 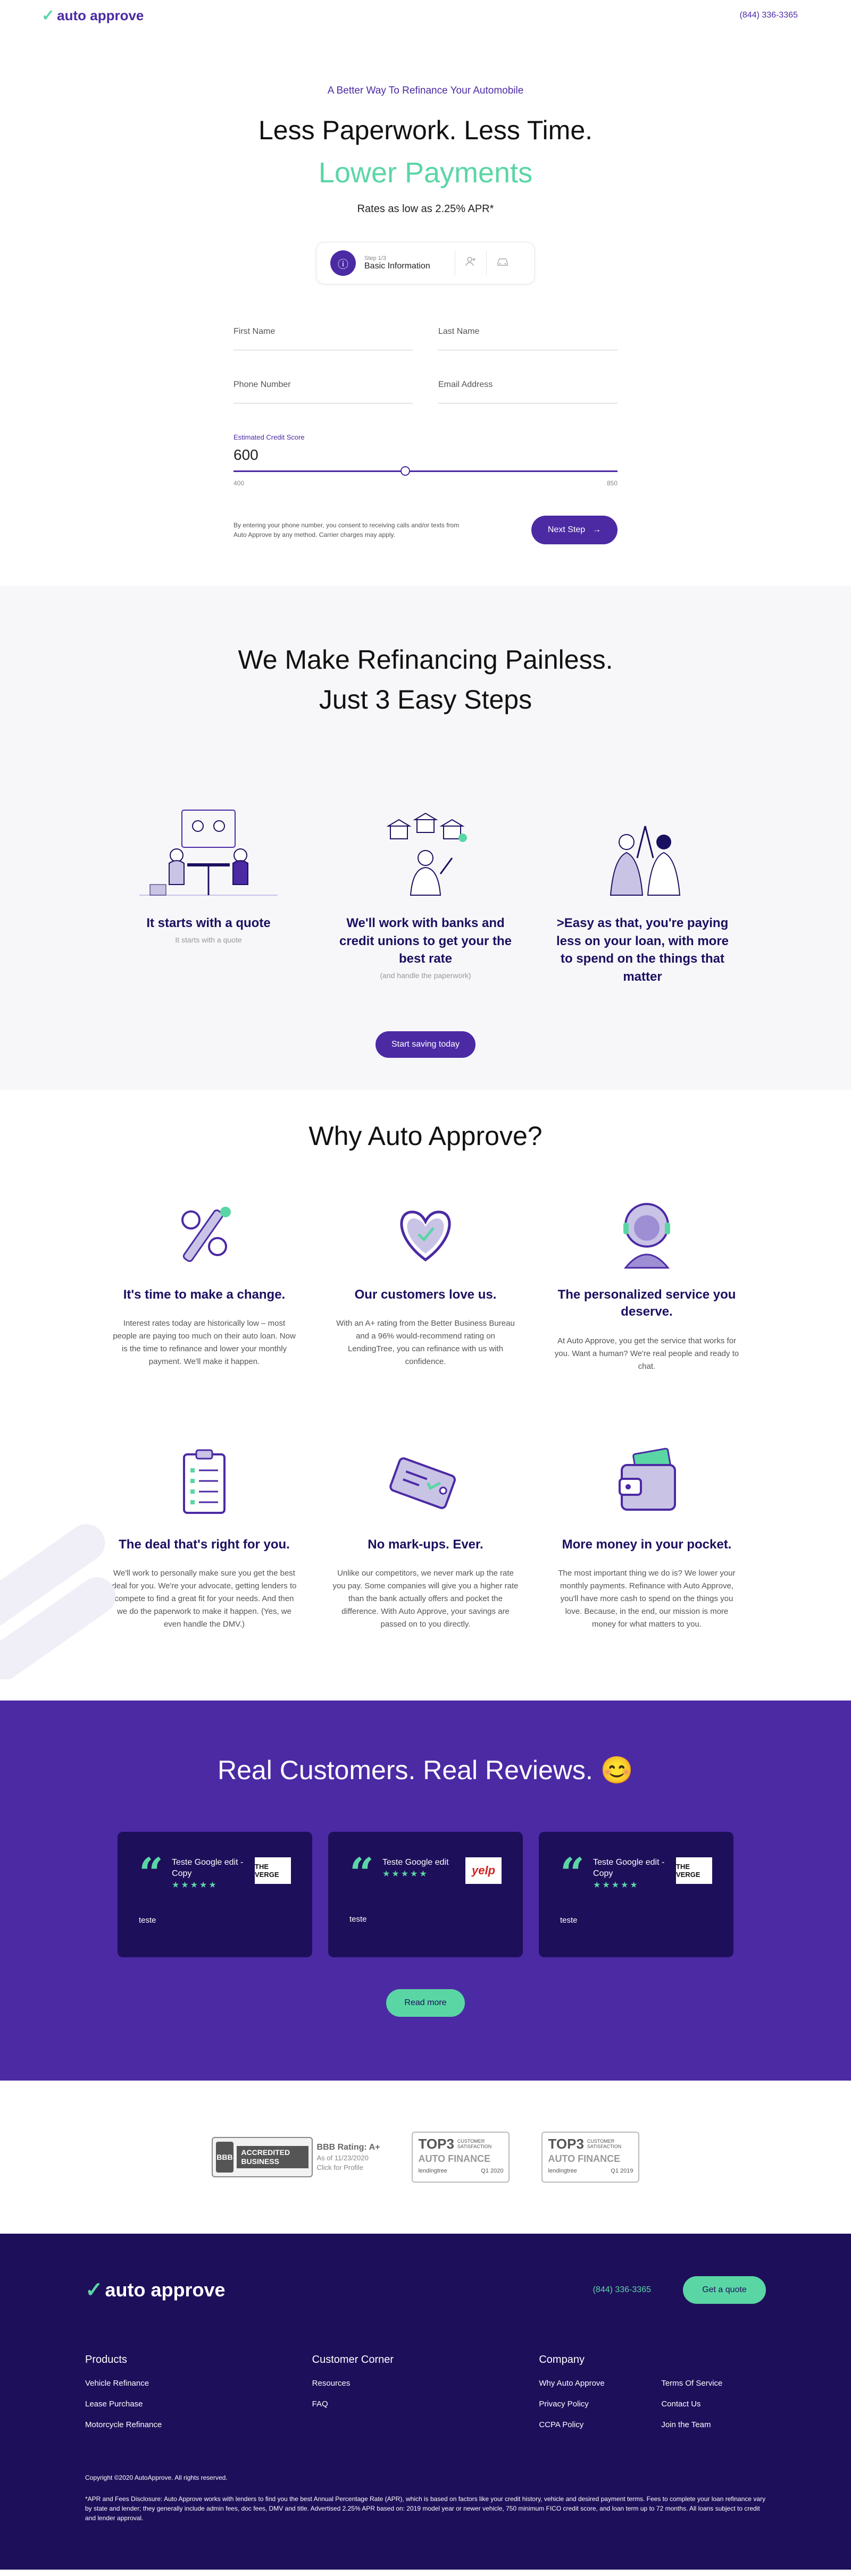 I want to click on footer-corner-title: Customer Corner, so click(x=353, y=2359).